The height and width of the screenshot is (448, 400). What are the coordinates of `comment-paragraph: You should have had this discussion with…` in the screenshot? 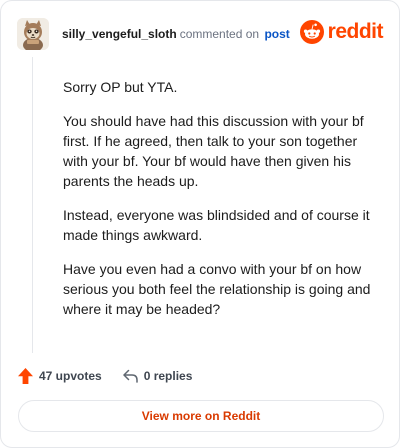 It's located at (213, 151).